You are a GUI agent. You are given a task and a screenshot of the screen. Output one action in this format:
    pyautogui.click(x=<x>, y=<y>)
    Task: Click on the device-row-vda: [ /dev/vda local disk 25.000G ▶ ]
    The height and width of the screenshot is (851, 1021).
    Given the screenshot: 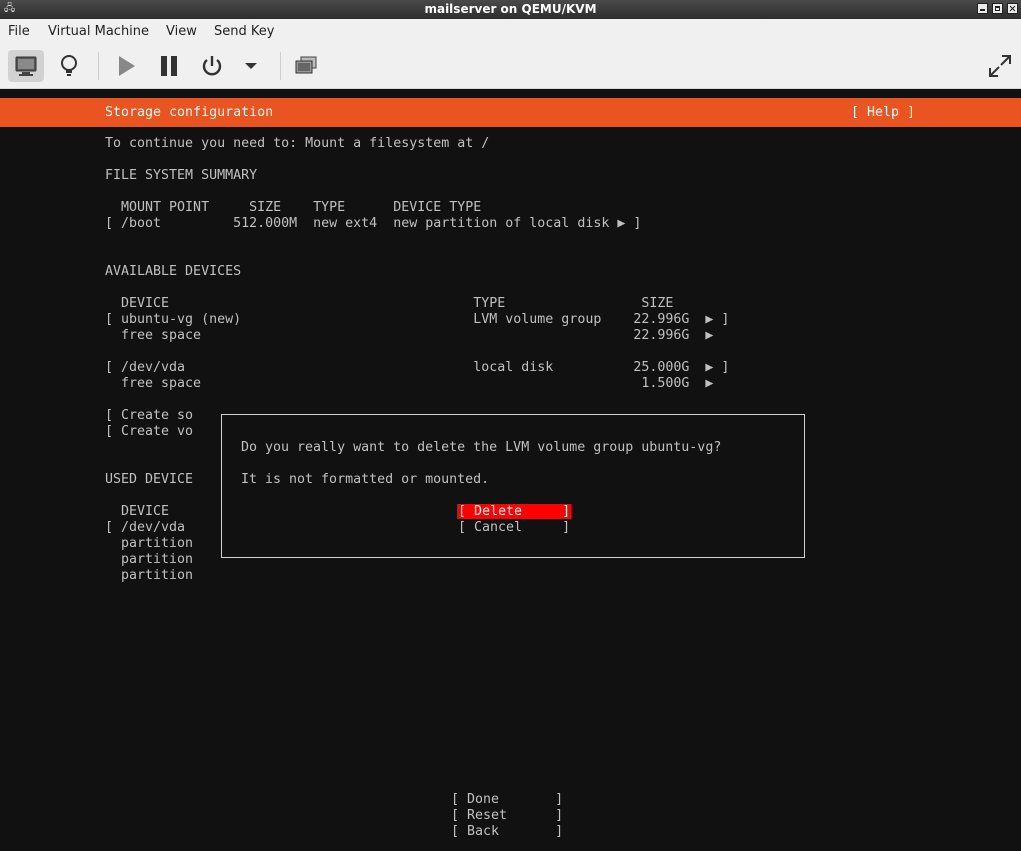 What is the action you would take?
    pyautogui.click(x=417, y=367)
    